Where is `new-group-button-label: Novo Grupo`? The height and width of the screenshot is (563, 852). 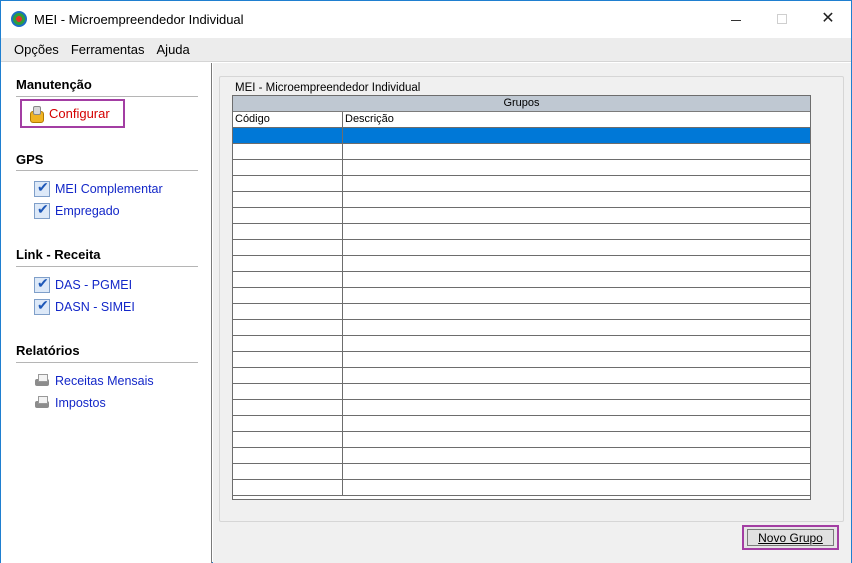 new-group-button-label: Novo Grupo is located at coordinates (790, 537).